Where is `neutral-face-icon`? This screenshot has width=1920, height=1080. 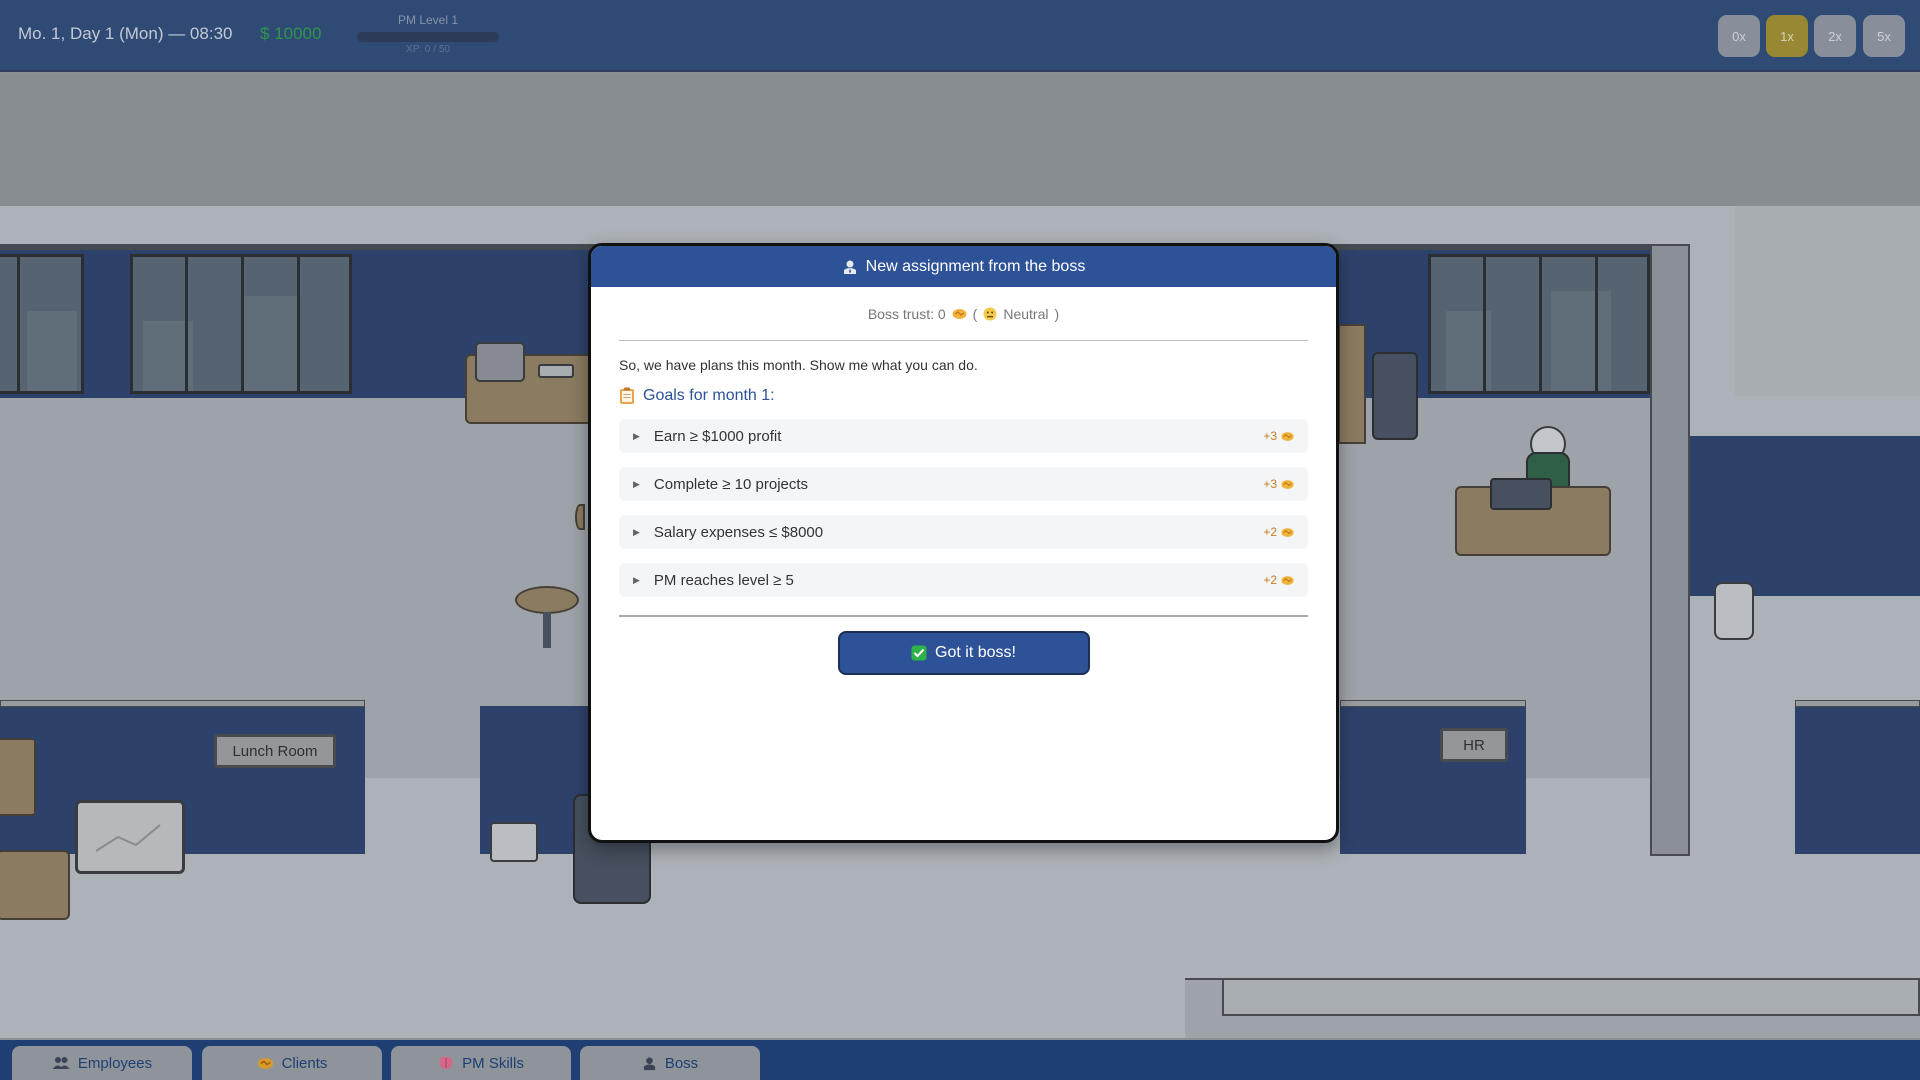 neutral-face-icon is located at coordinates (990, 314).